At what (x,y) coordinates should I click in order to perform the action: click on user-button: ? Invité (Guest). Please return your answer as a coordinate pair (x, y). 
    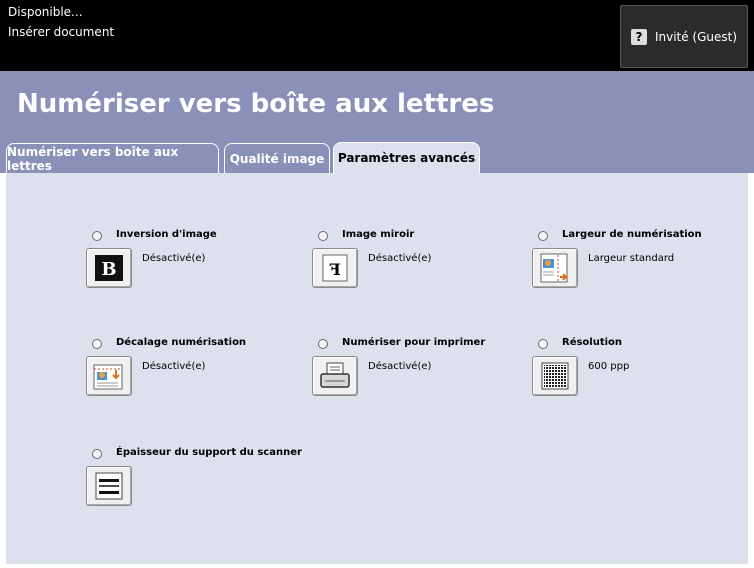
    Looking at the image, I should click on (684, 36).